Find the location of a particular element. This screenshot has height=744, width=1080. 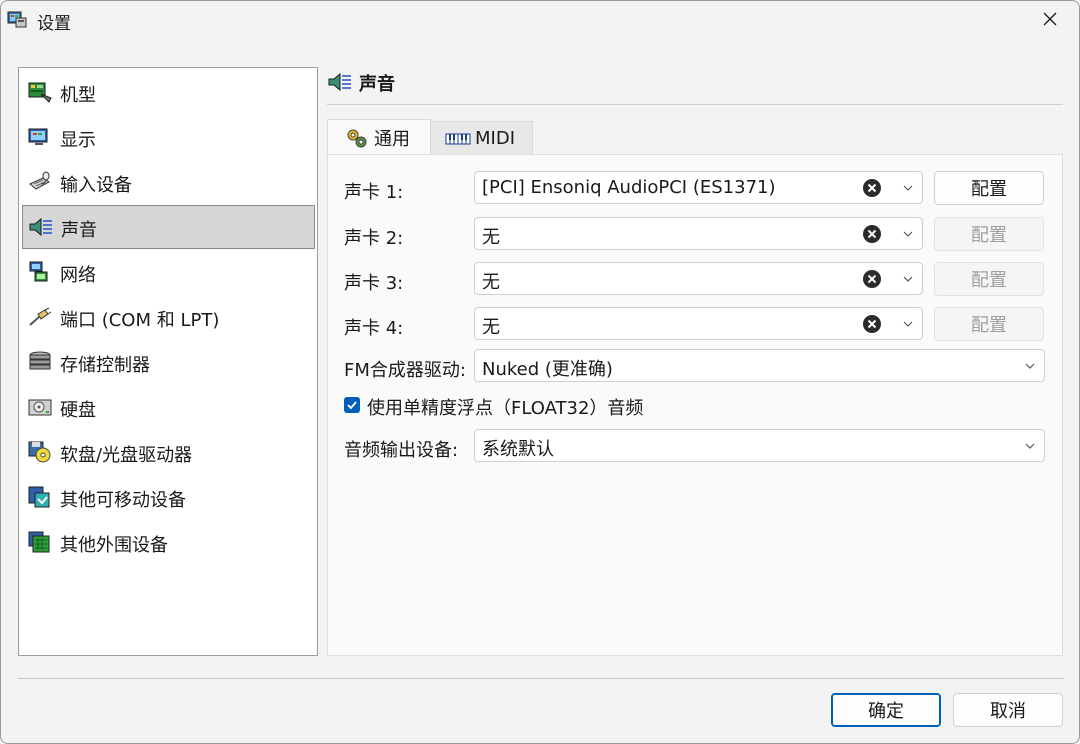

sidebar-item-label: 端口 (COM 和 LPT) is located at coordinates (140, 320).